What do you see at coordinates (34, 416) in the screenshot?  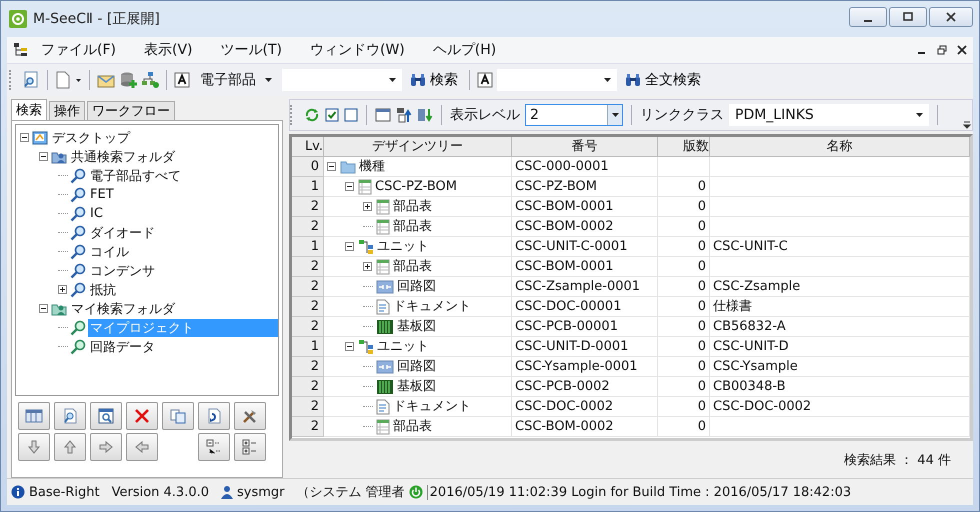 I see `grid-button` at bounding box center [34, 416].